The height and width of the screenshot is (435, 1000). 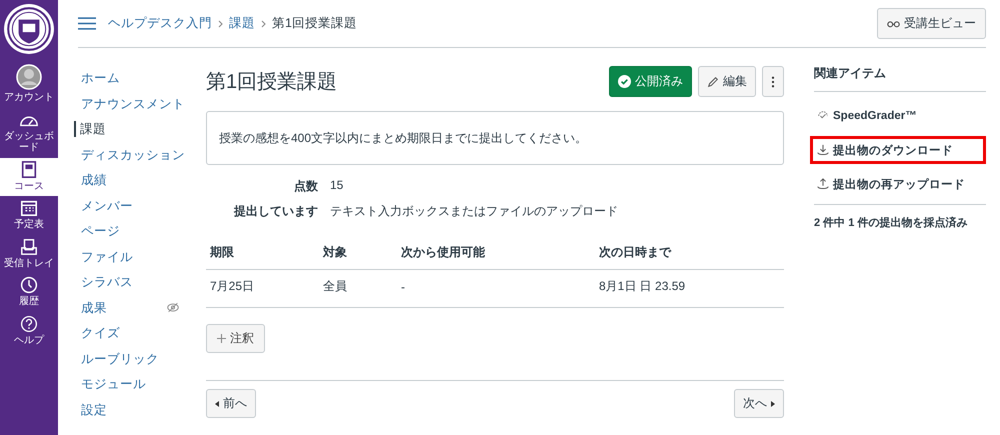 I want to click on assignment-title: 第1回授業課題, so click(x=272, y=82).